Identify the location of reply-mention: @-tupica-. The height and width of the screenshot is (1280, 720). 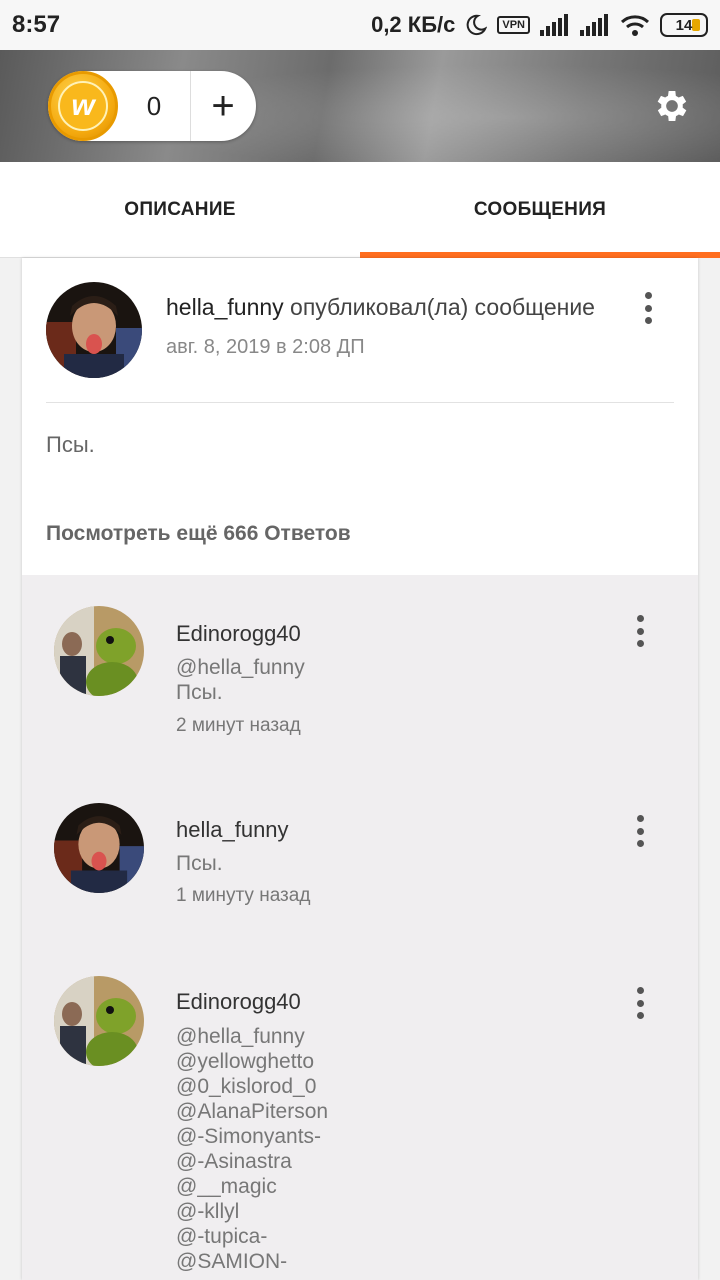
(252, 1236).